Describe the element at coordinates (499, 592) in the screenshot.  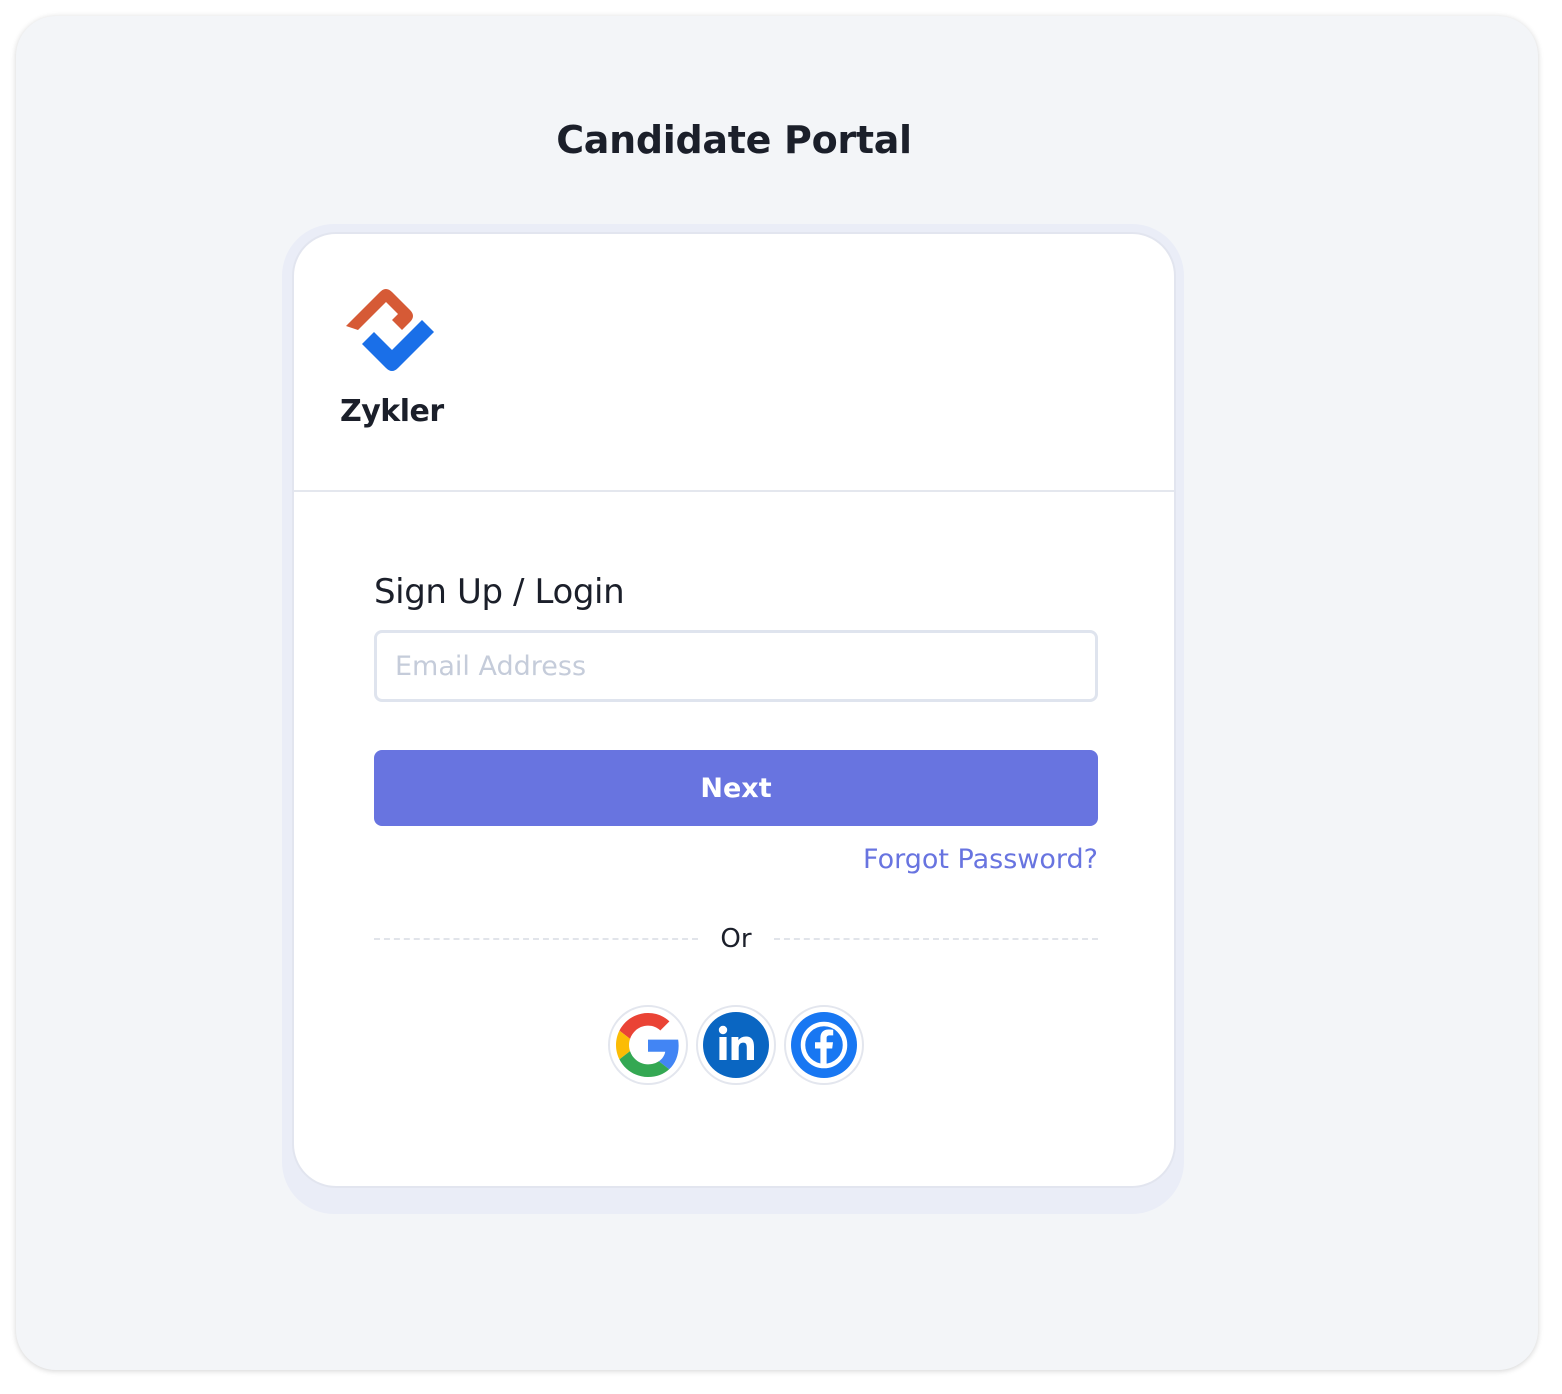
I see `form-heading: Sign Up / Login` at that location.